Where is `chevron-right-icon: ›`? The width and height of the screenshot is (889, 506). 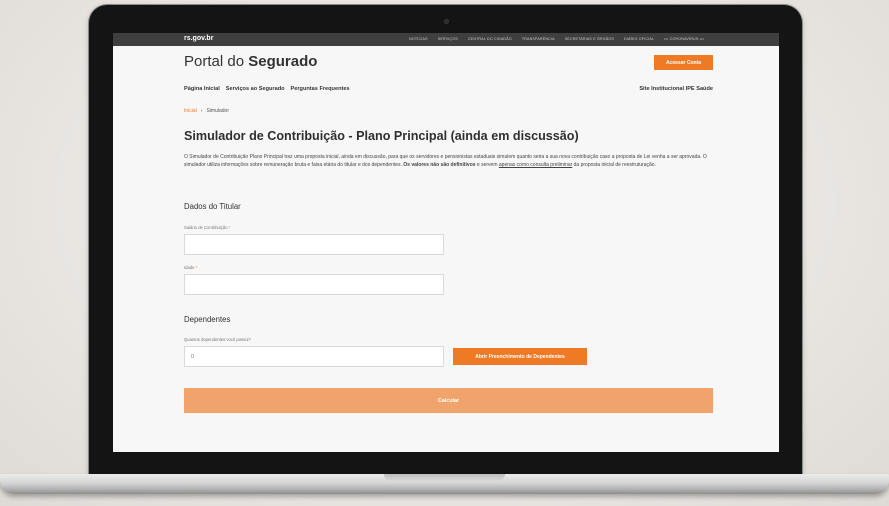 chevron-right-icon: › is located at coordinates (201, 111).